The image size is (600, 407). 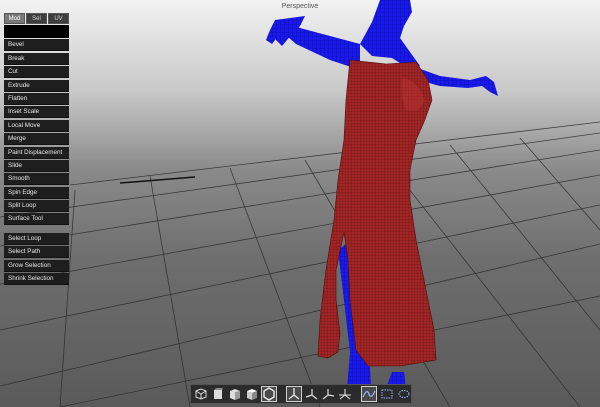 What do you see at coordinates (36, 139) in the screenshot?
I see `tool-merge: Merge` at bounding box center [36, 139].